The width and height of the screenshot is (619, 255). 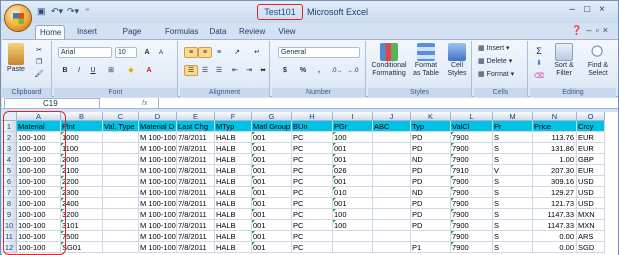 What do you see at coordinates (319, 70) in the screenshot?
I see `comma-button: ,` at bounding box center [319, 70].